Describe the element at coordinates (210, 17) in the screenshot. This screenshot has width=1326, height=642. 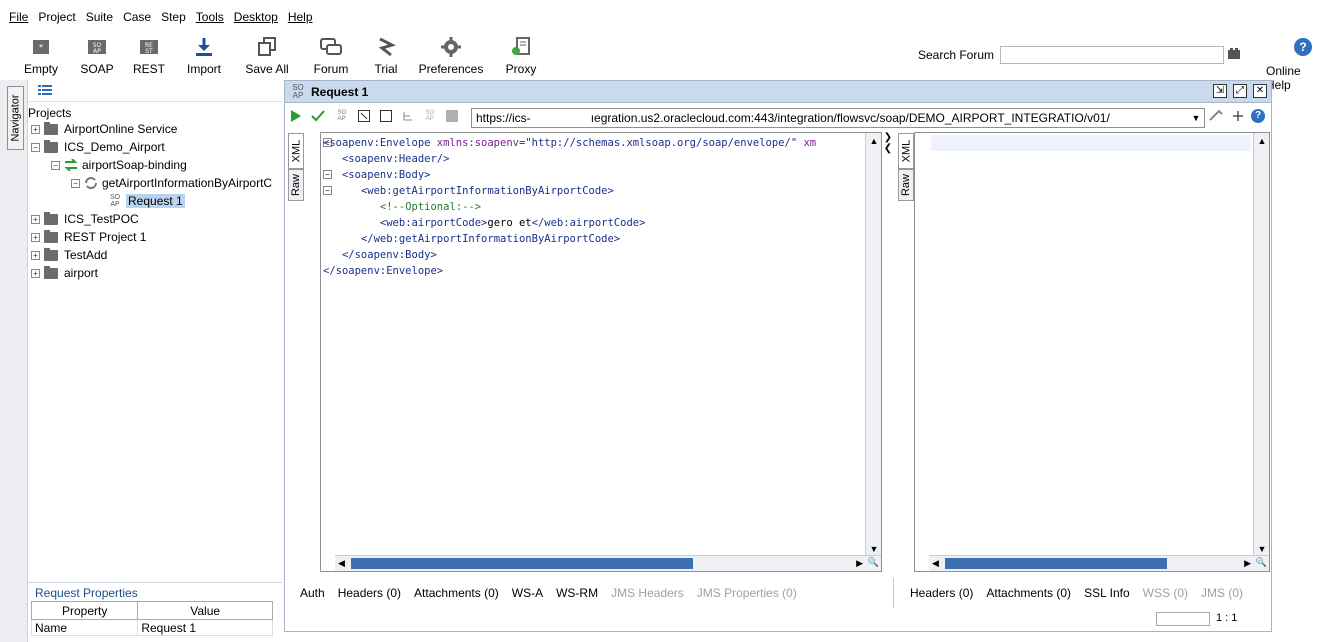
I see `menu-tools: Tools` at that location.